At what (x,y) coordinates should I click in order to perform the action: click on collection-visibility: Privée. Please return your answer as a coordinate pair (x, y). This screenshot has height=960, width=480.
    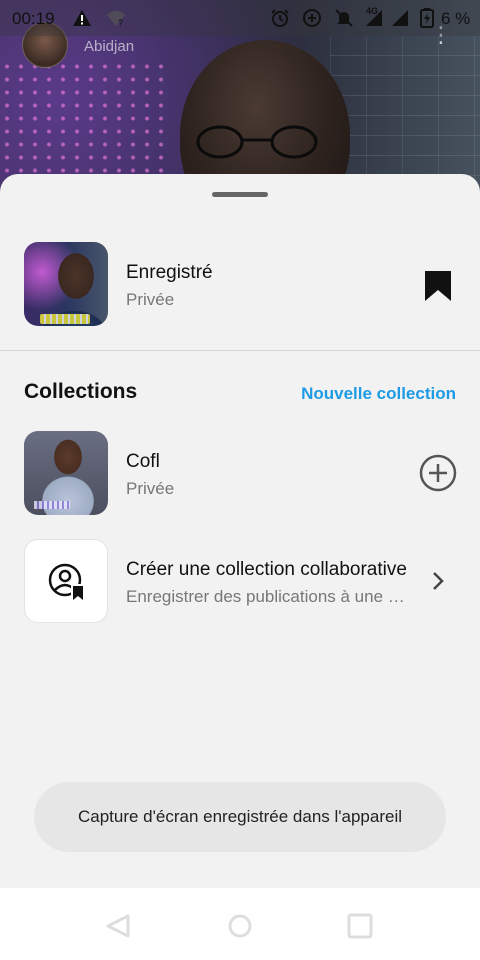
    Looking at the image, I should click on (150, 488).